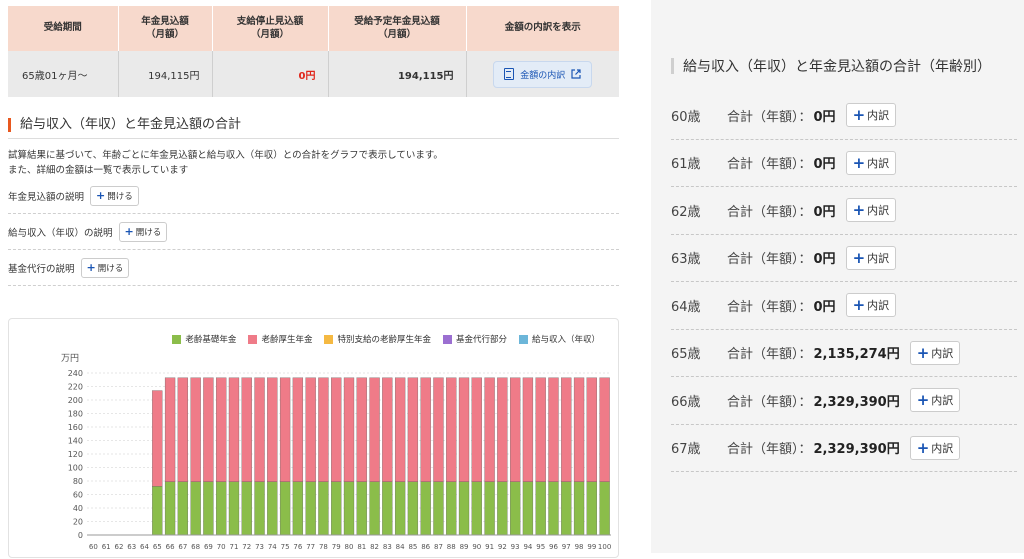 This screenshot has width=1024, height=559. Describe the element at coordinates (591, 547) in the screenshot. I see `x-tick-label: 99` at that location.